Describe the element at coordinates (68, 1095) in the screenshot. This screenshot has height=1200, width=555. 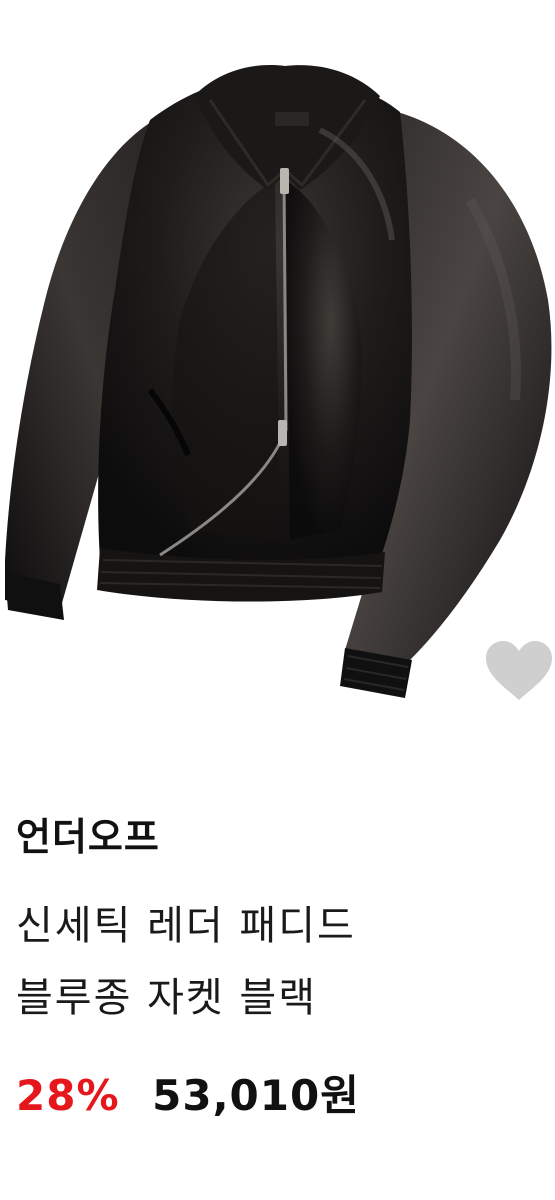
I see `discount-rate: 28%` at that location.